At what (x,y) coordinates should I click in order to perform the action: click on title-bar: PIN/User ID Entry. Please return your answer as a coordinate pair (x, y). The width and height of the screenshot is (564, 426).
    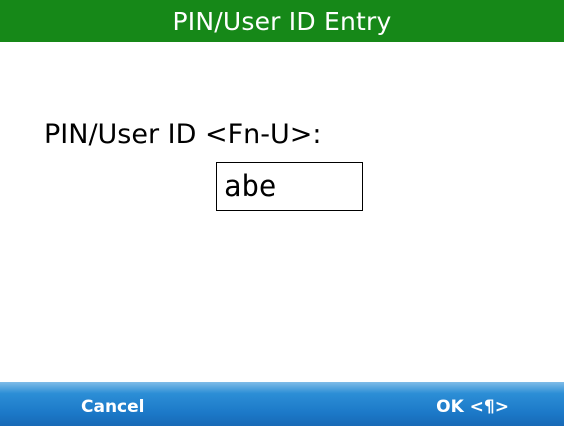
    Looking at the image, I should click on (282, 21).